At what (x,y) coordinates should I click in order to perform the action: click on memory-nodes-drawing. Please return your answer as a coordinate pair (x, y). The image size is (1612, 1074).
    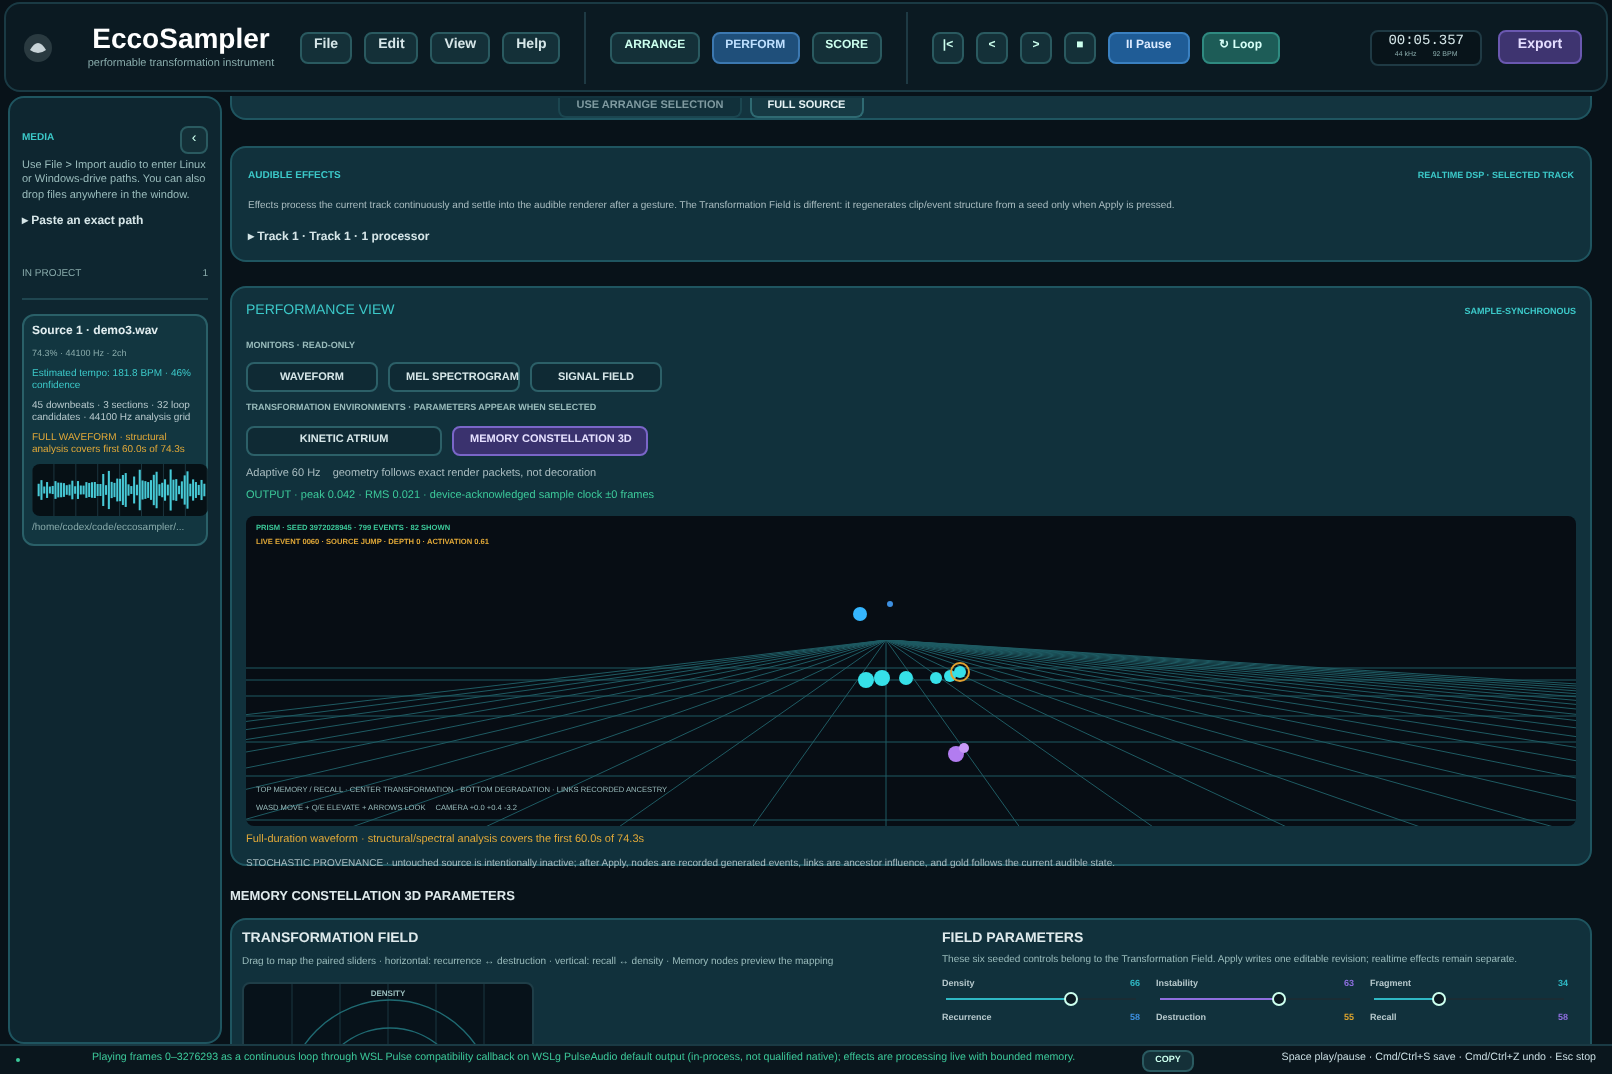
    Looking at the image, I should click on (911, 643).